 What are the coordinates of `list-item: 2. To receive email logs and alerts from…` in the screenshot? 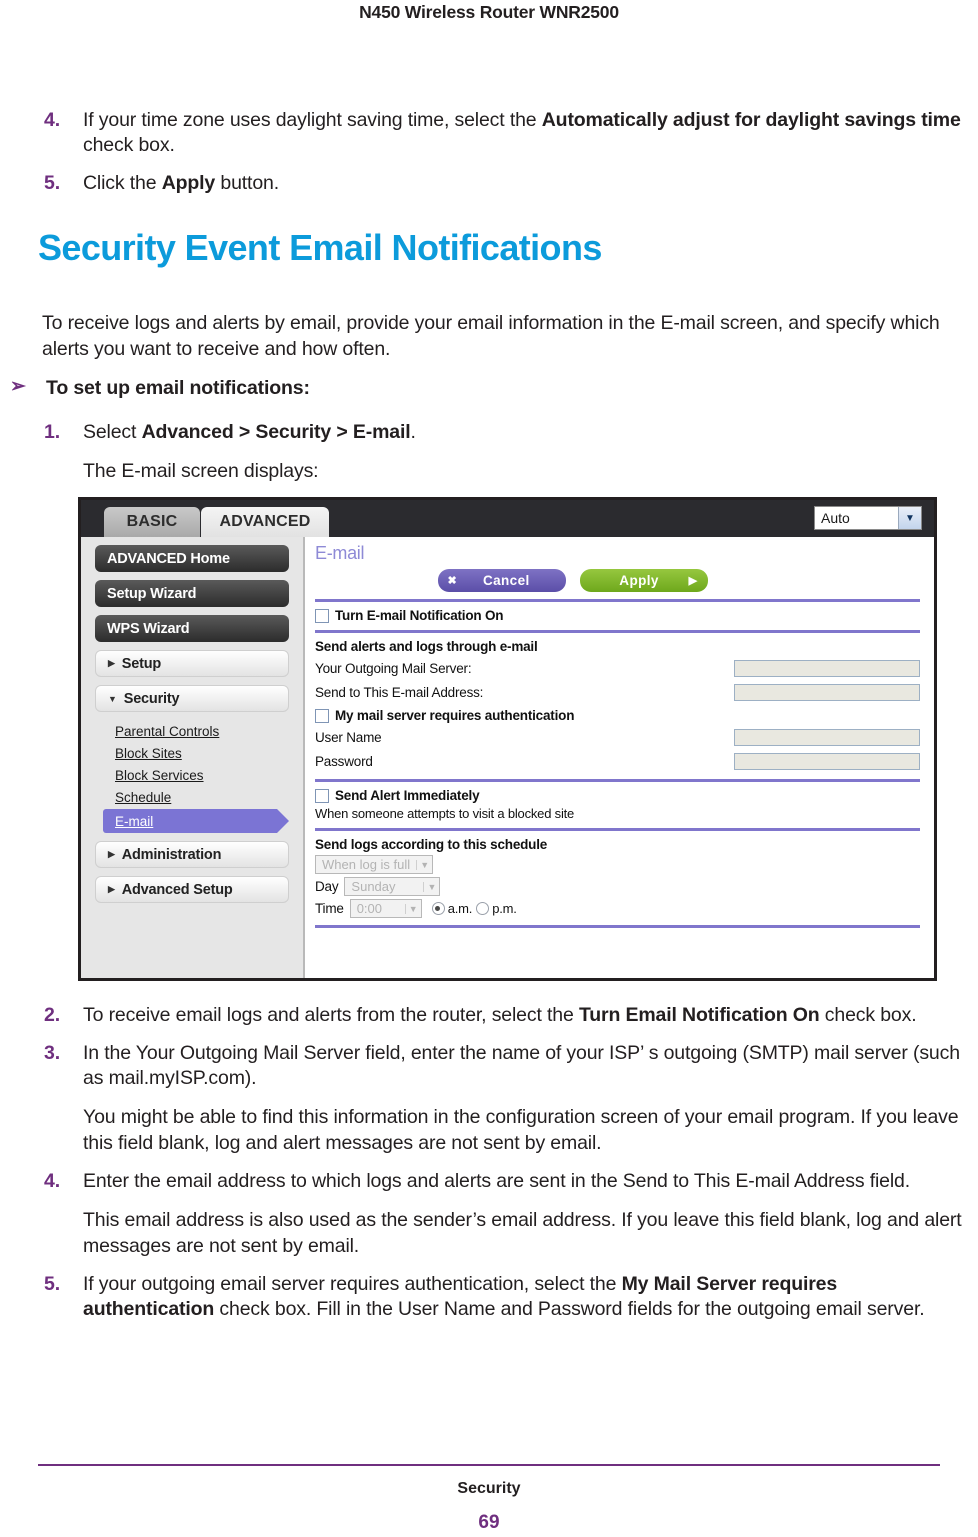 It's located at (503, 1015).